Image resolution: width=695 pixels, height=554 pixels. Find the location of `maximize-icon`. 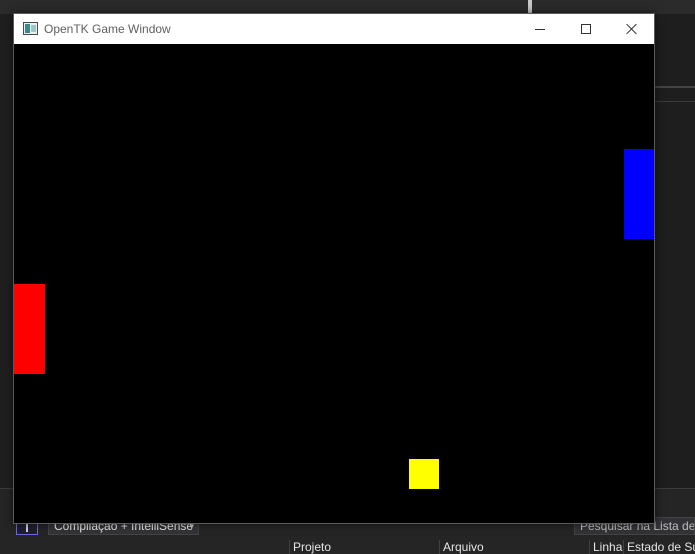

maximize-icon is located at coordinates (586, 29).